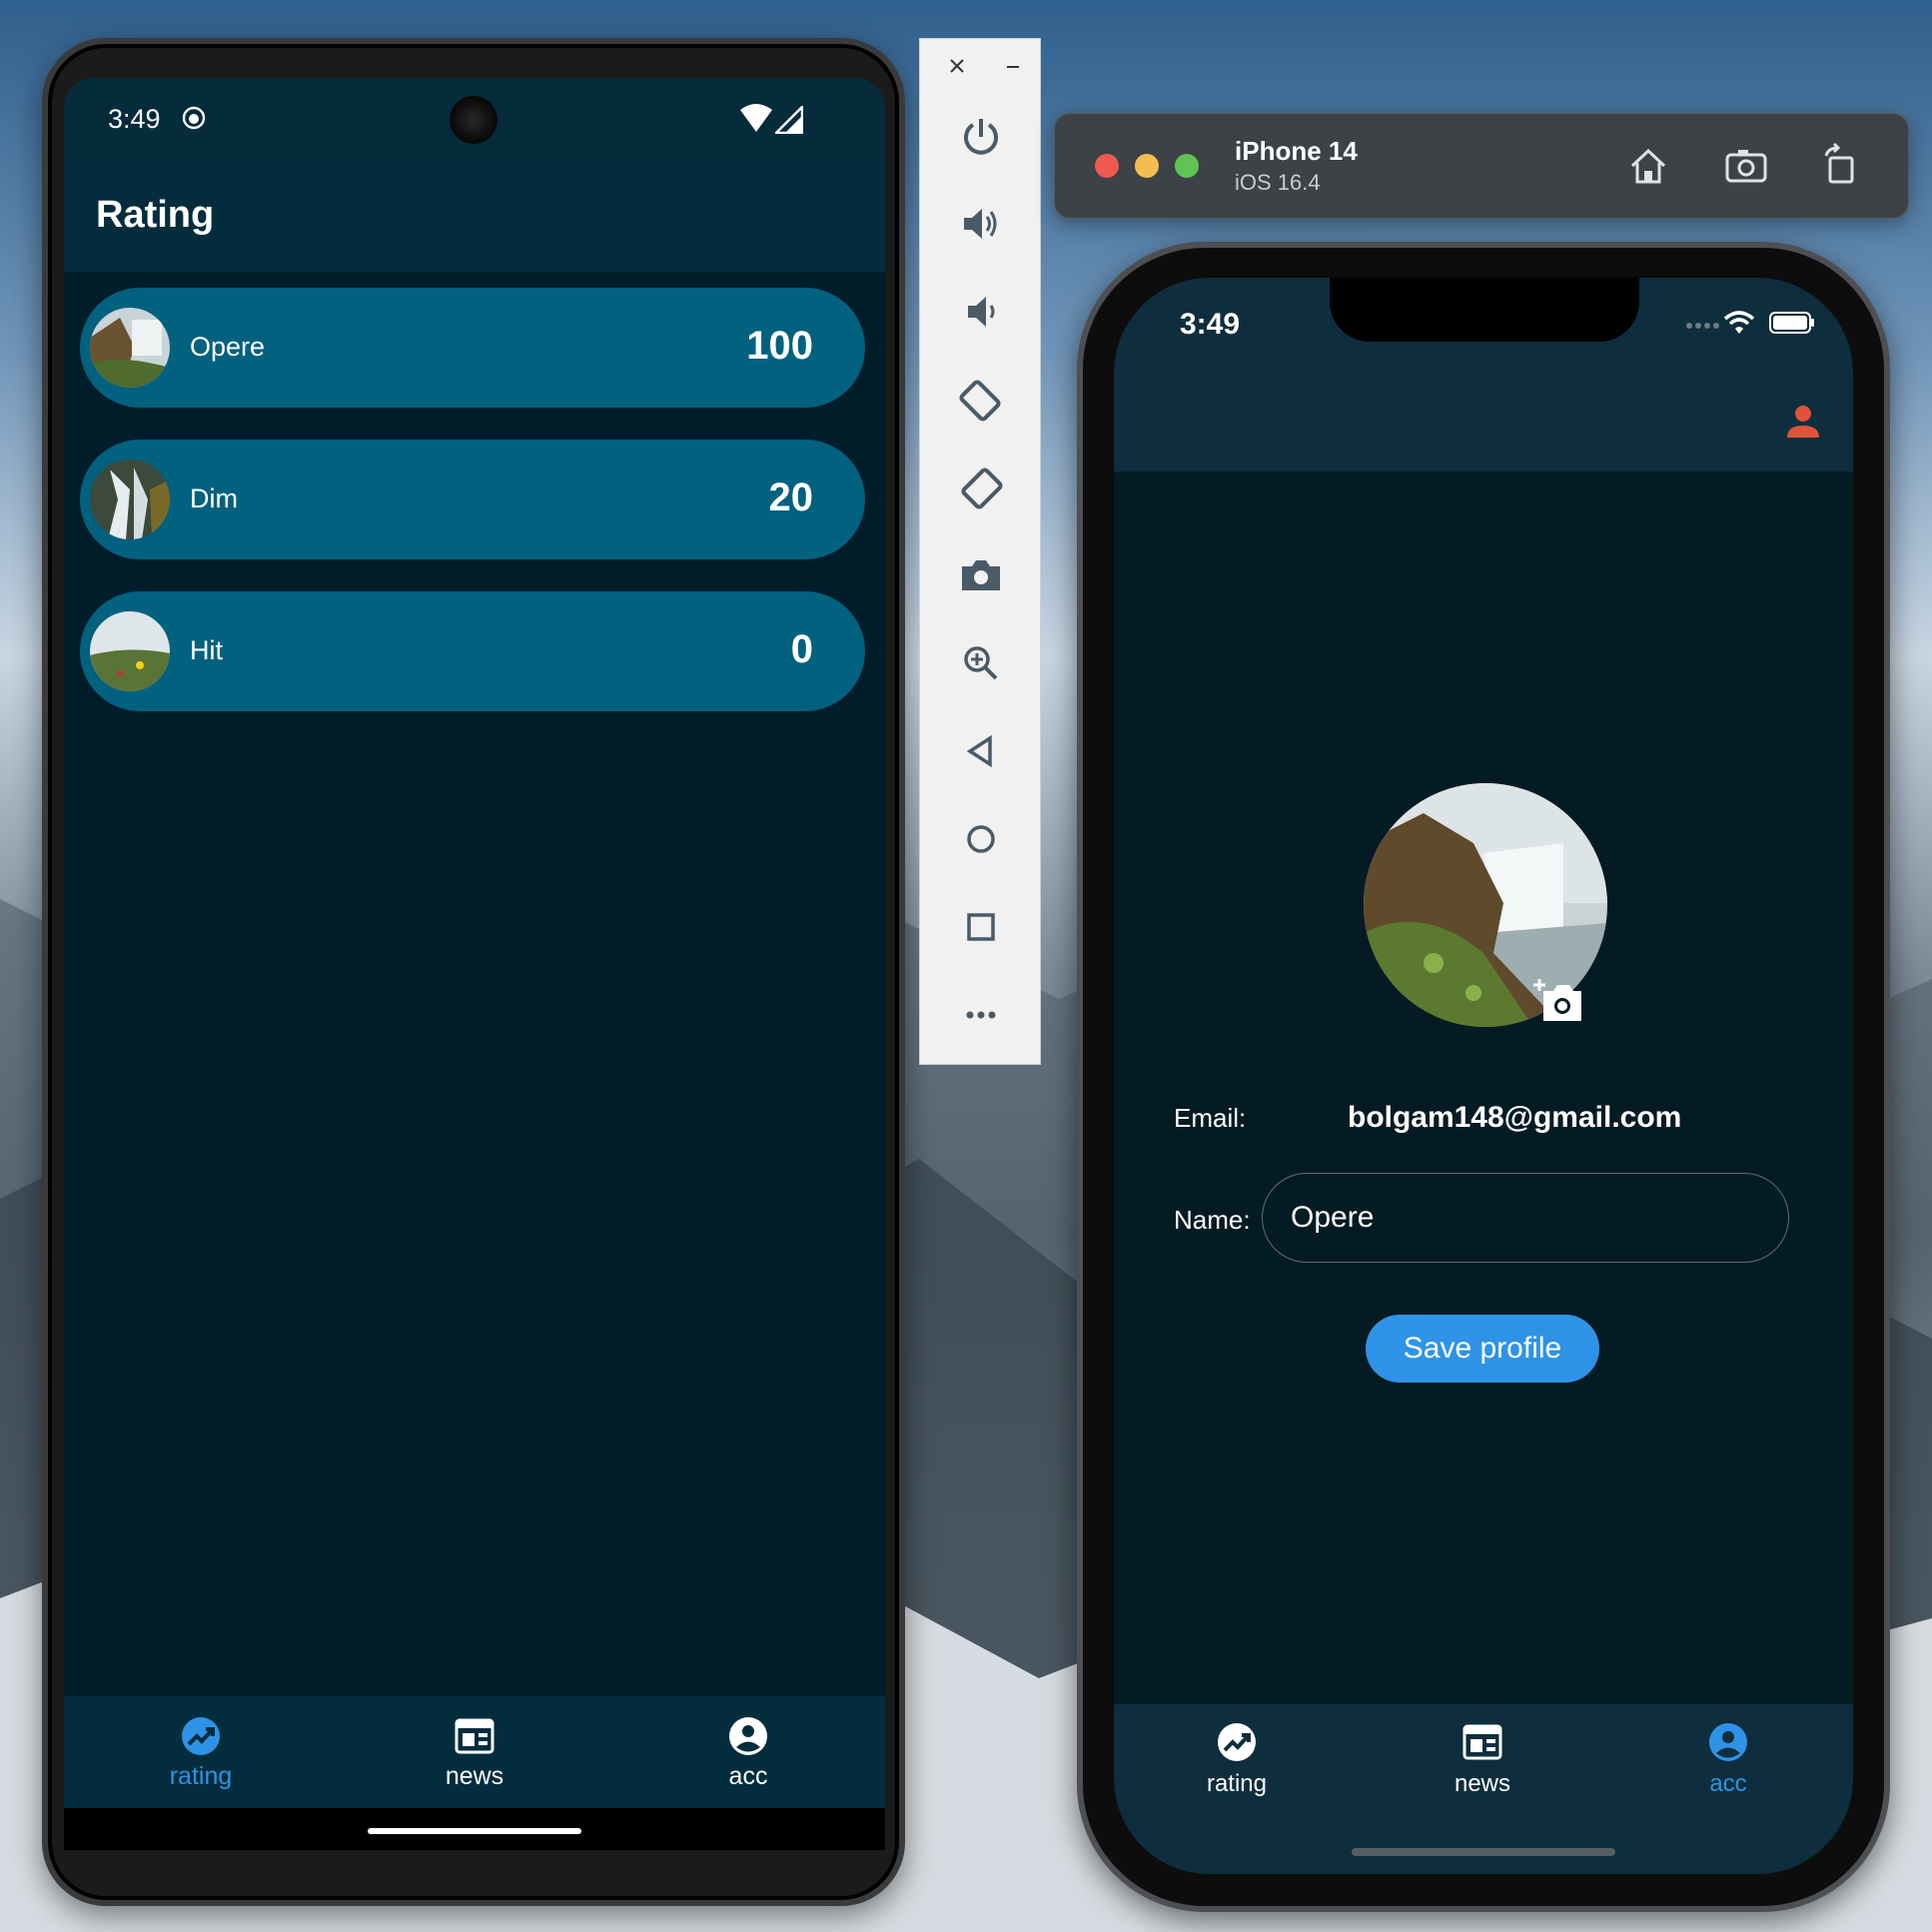  What do you see at coordinates (981, 1015) in the screenshot?
I see `more-icon` at bounding box center [981, 1015].